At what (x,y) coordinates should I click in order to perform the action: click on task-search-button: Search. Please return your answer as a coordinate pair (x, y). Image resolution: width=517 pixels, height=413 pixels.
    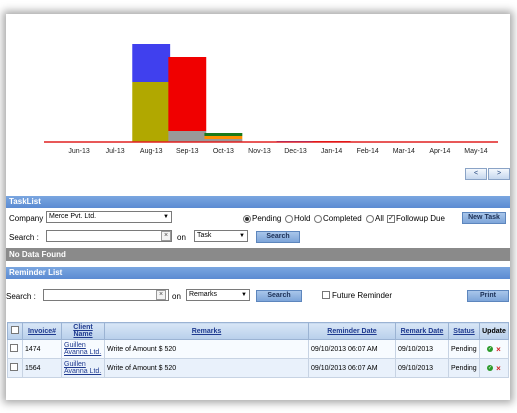
    Looking at the image, I should click on (278, 237).